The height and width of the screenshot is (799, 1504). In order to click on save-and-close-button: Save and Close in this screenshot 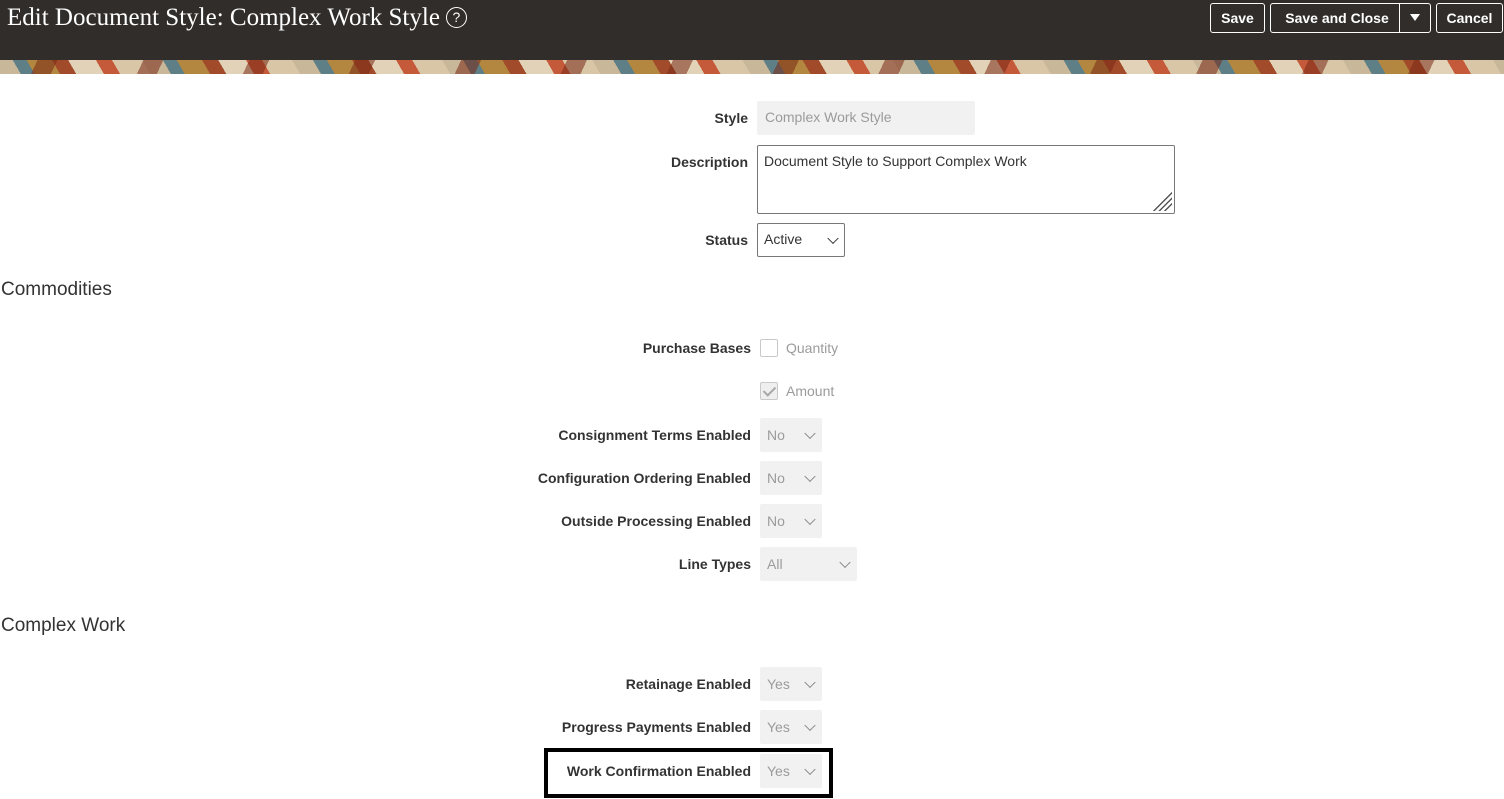, I will do `click(1337, 18)`.